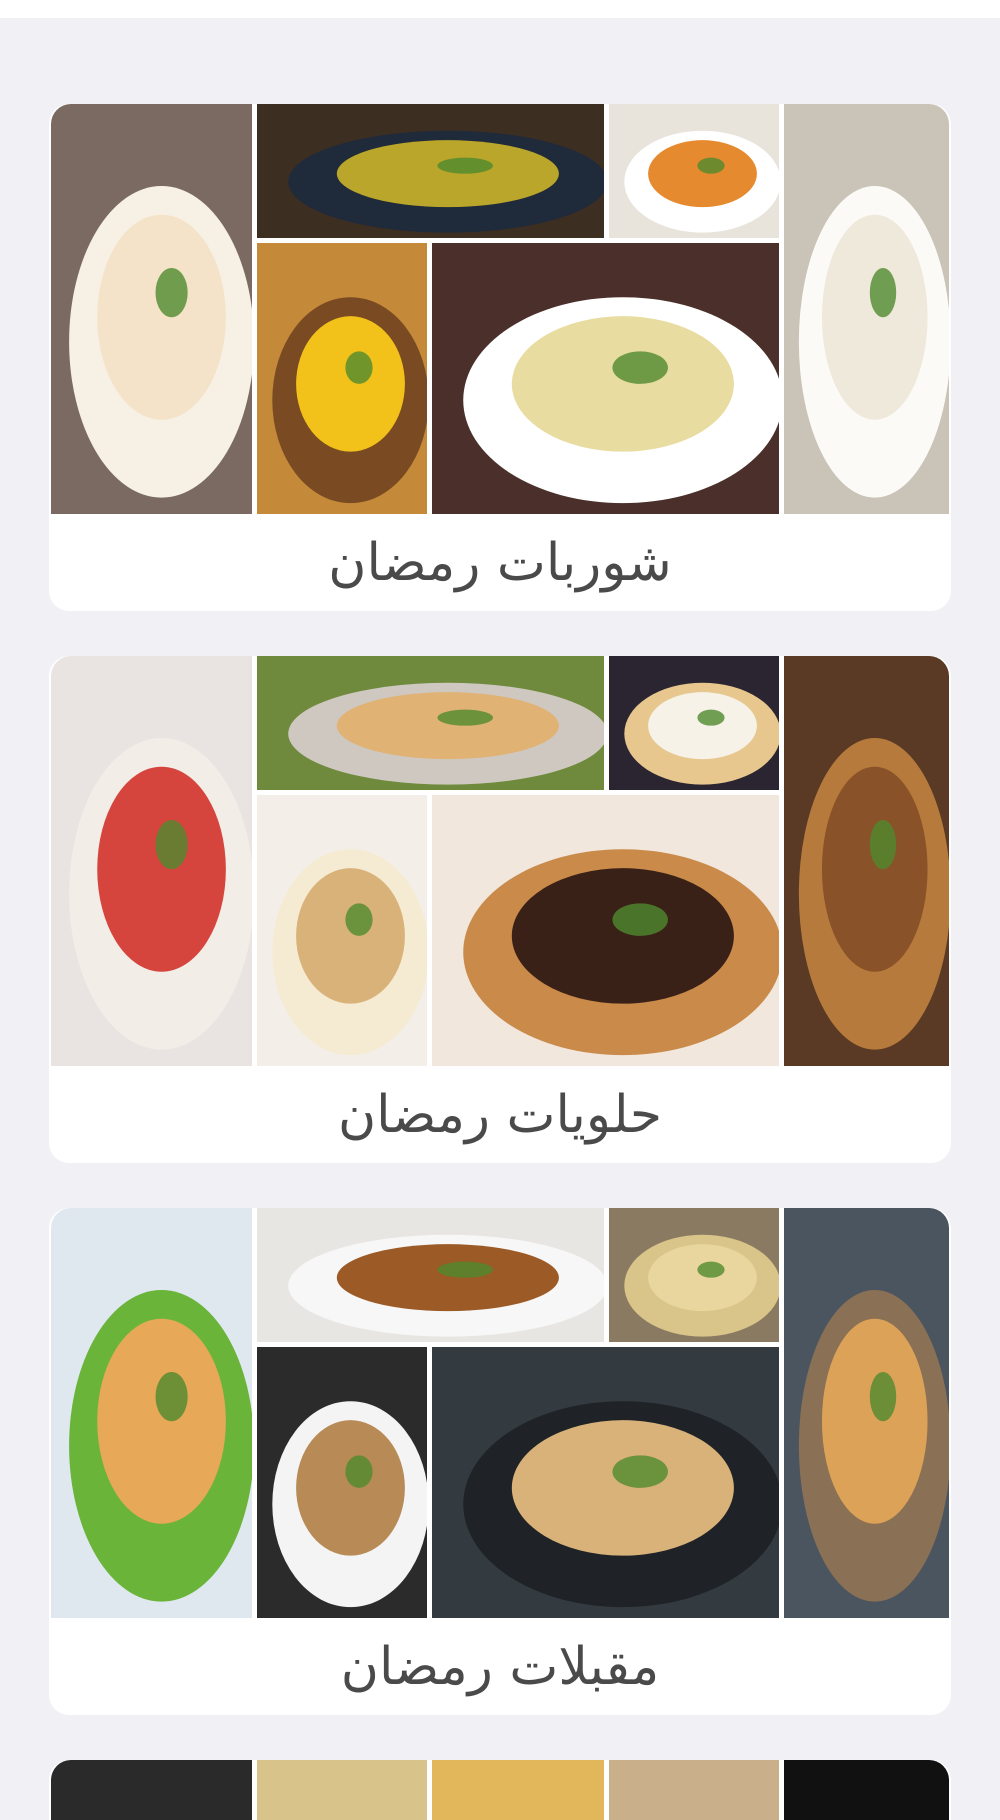 The width and height of the screenshot is (1000, 1820). Describe the element at coordinates (500, 562) in the screenshot. I see `category-title: شوربات رمضان` at that location.